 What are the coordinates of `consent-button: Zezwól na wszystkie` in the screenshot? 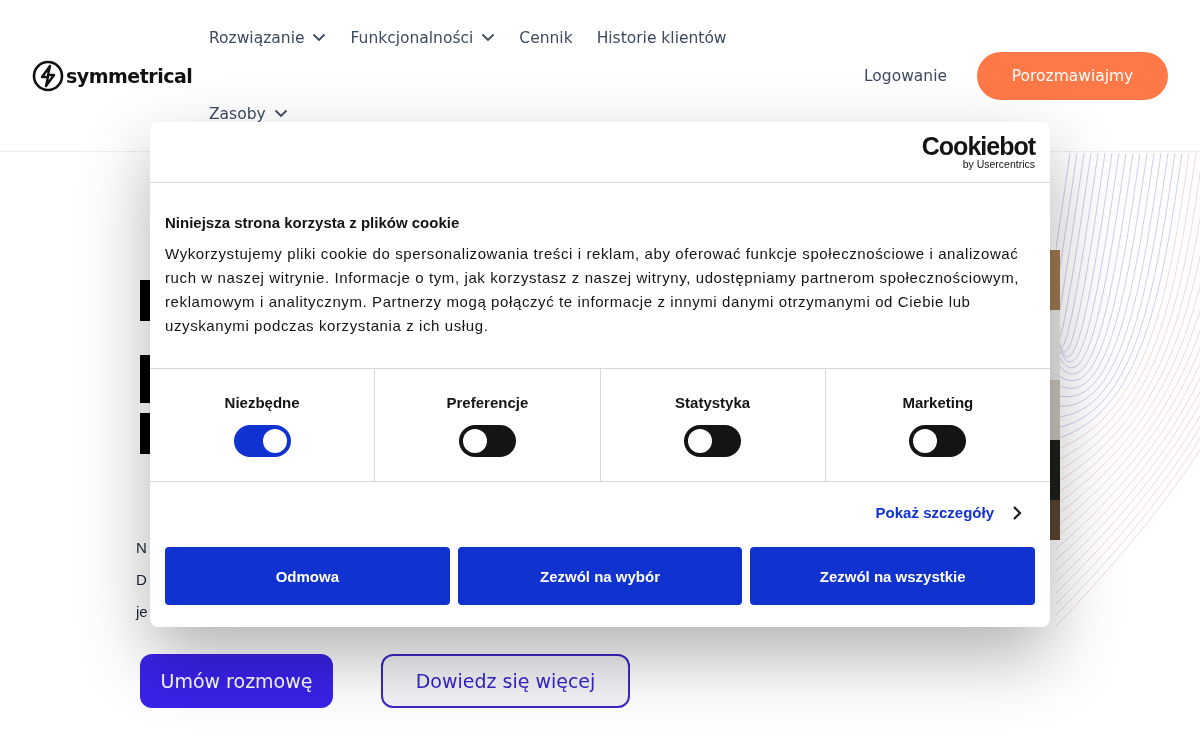 It's located at (892, 576).